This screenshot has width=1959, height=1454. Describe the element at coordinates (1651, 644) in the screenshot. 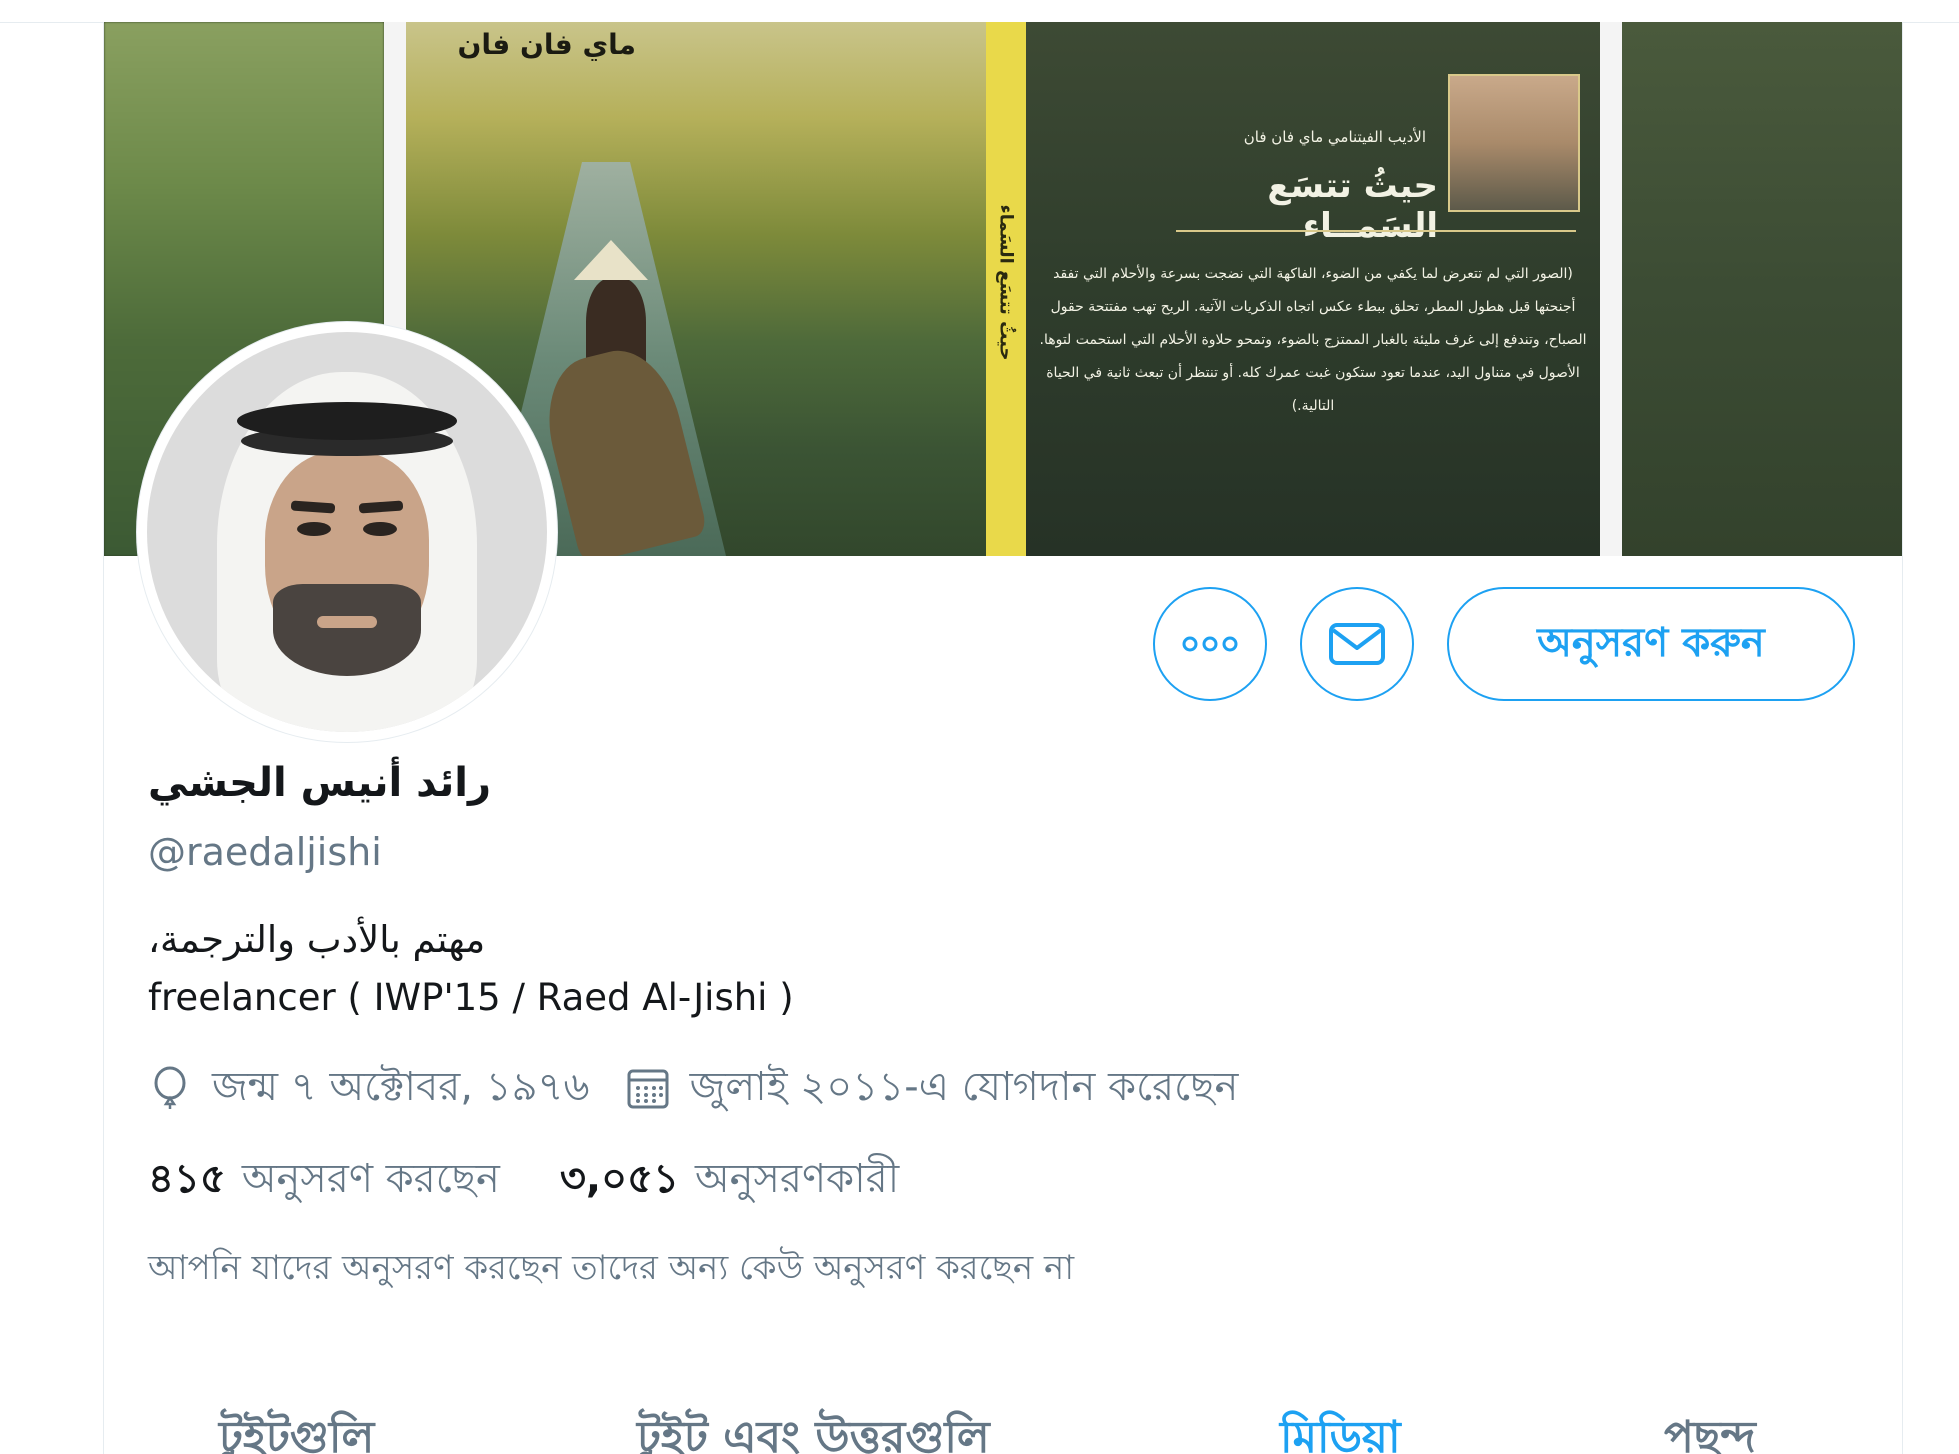

I see `follow-button: অনুসরণ করুন` at that location.